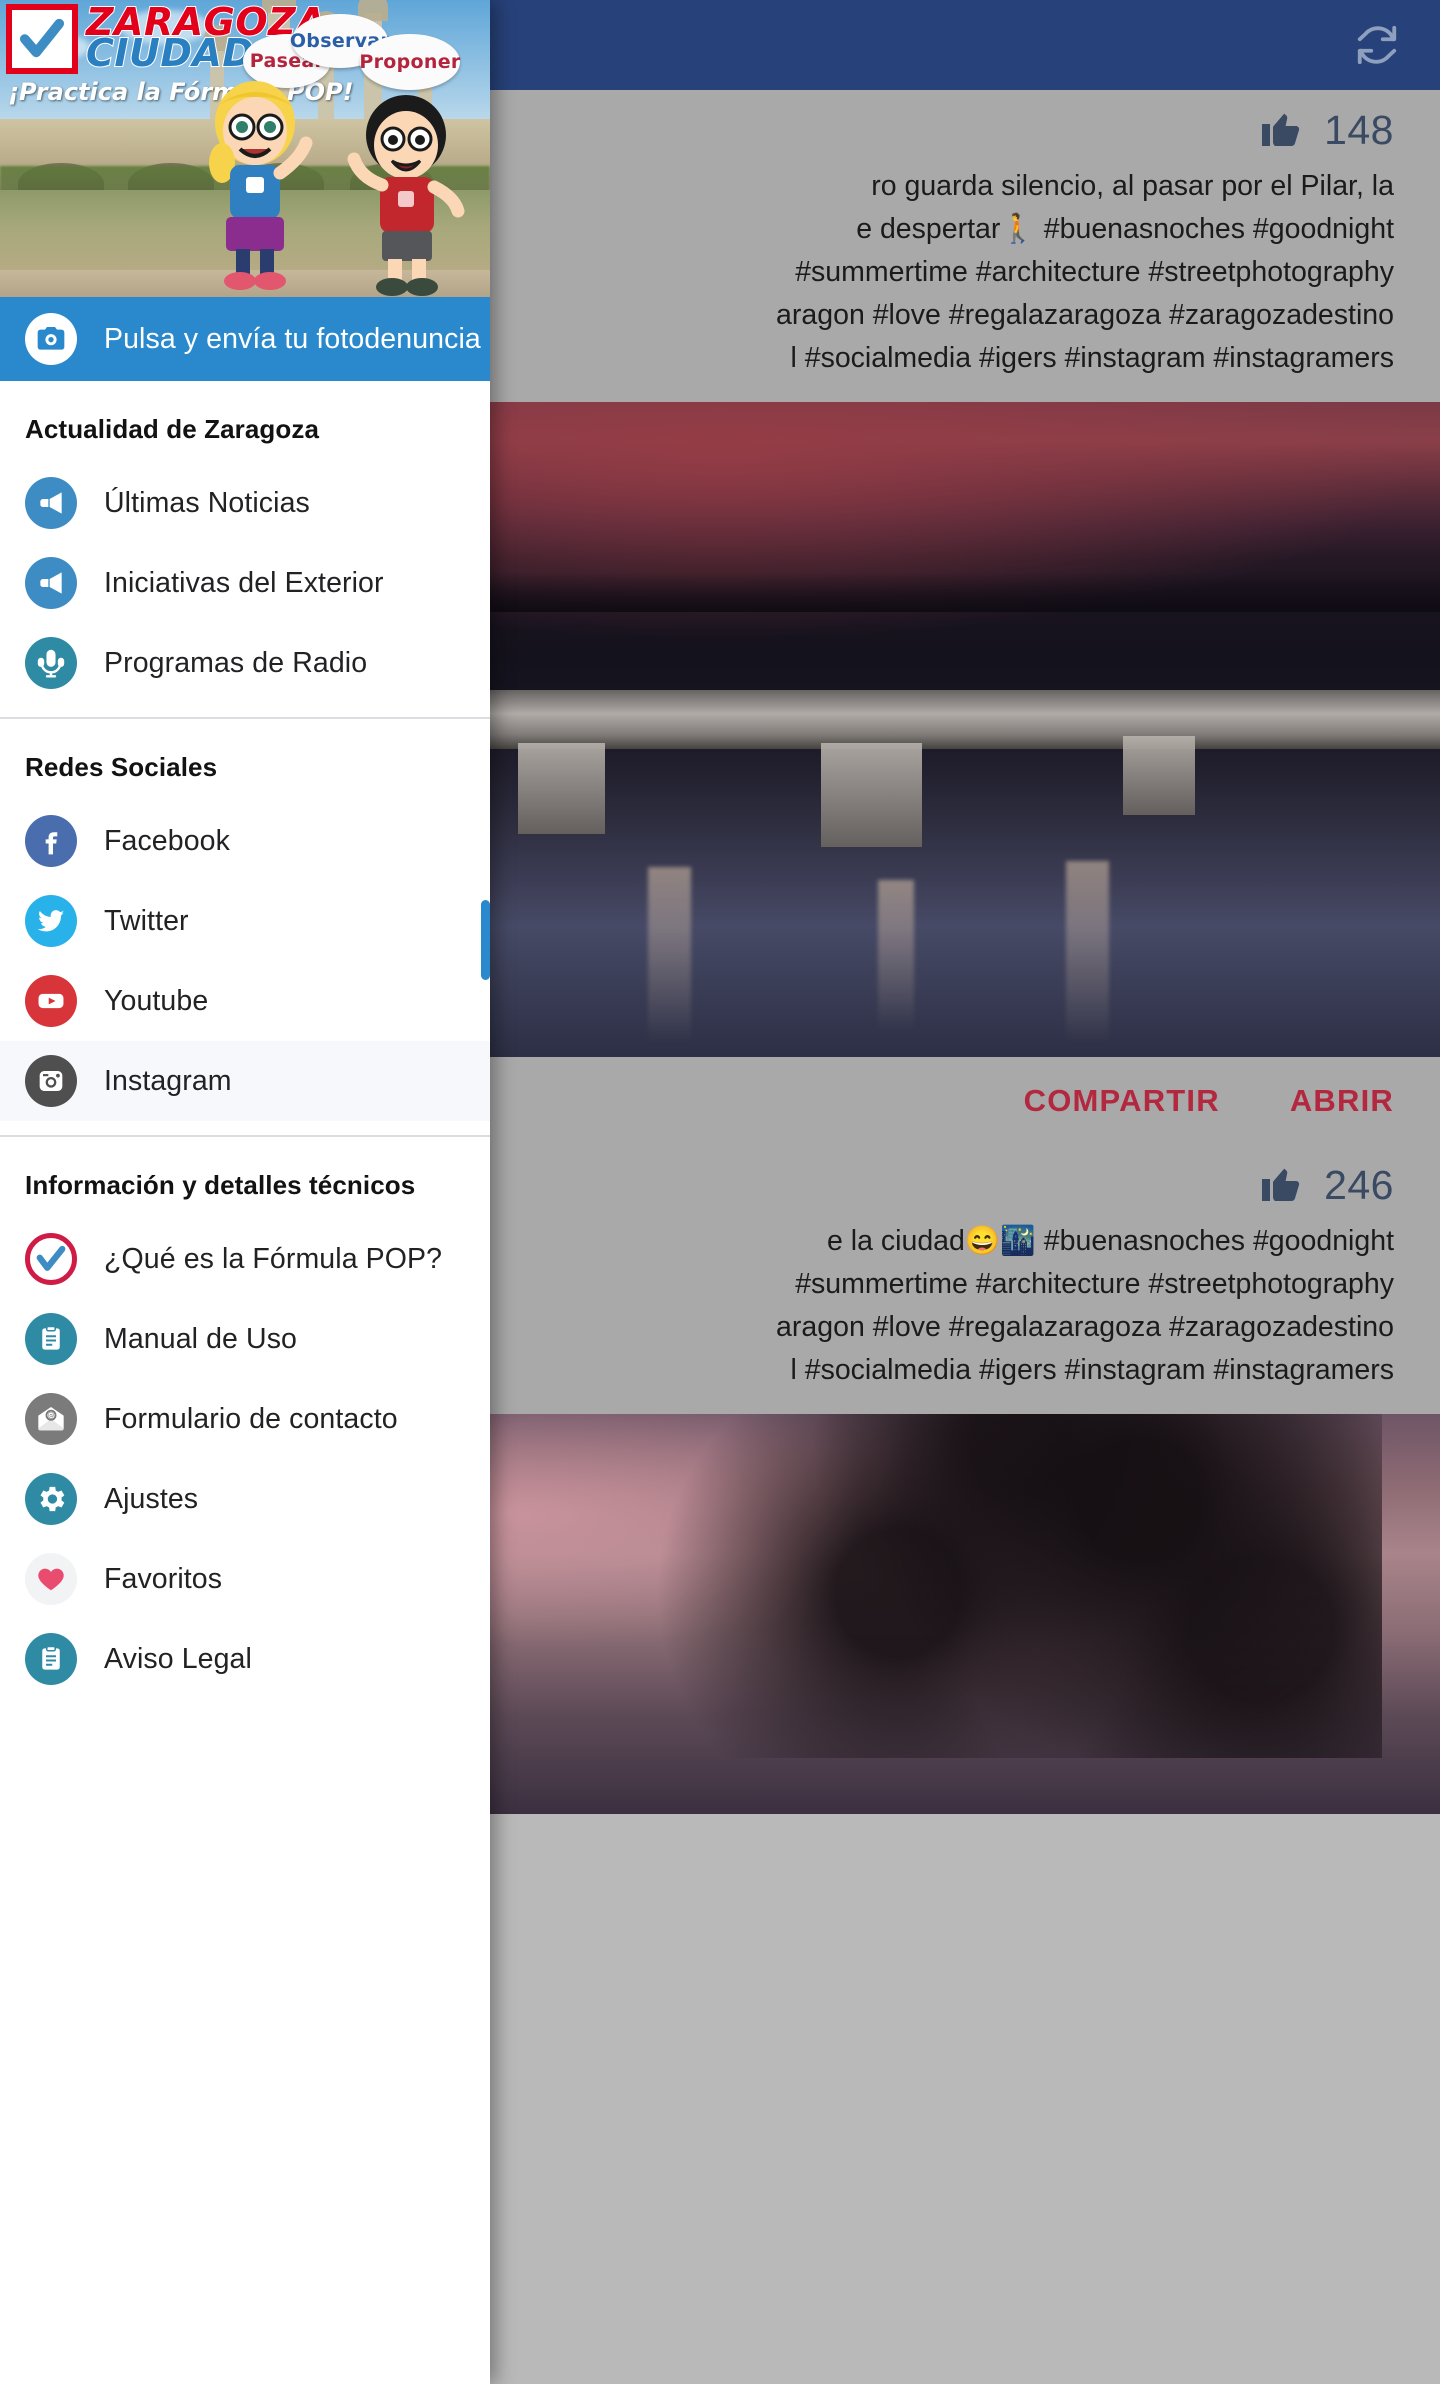  Describe the element at coordinates (220, 1185) in the screenshot. I see `section-title: Información y detalles técnicos` at that location.